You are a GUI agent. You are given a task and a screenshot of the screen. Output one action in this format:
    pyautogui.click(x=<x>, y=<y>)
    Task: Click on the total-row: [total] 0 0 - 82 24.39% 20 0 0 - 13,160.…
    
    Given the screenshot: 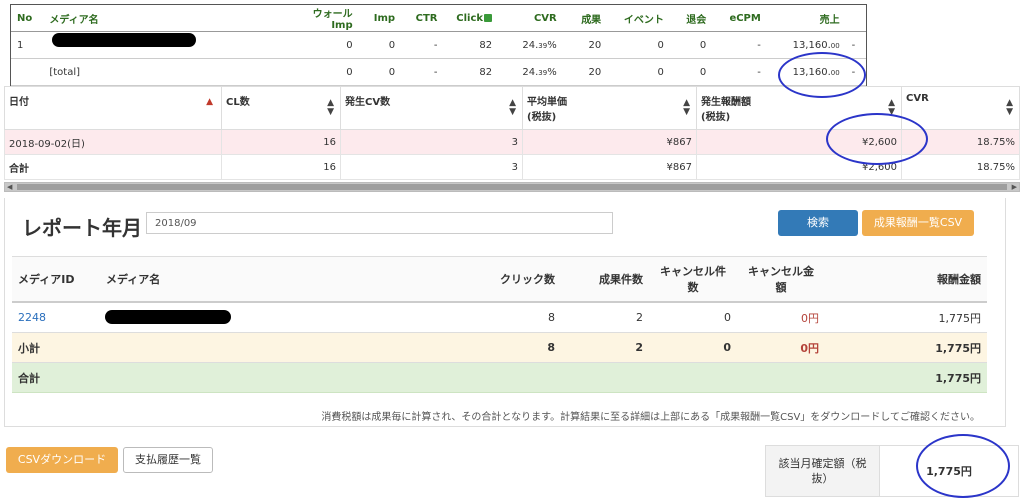 What is the action you would take?
    pyautogui.click(x=438, y=72)
    